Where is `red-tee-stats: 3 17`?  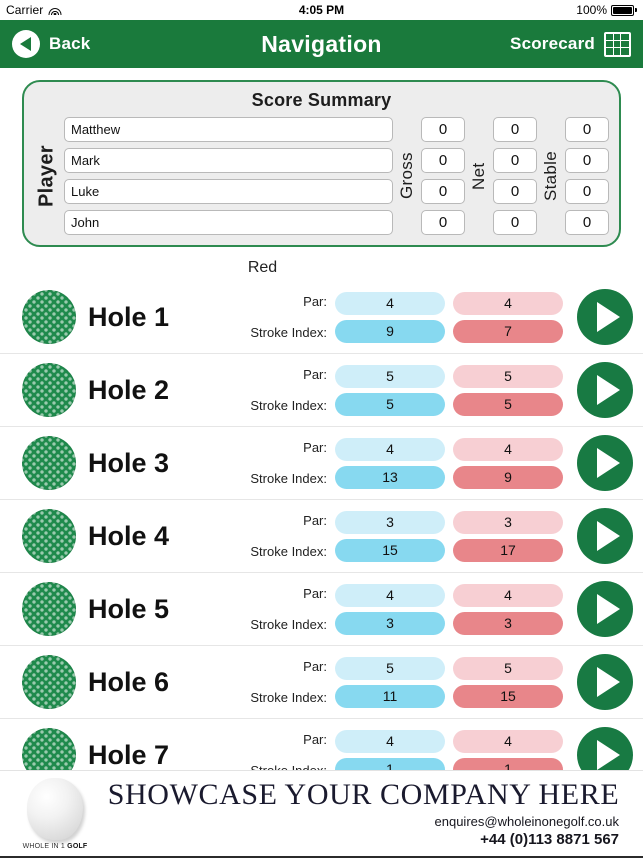 red-tee-stats: 3 17 is located at coordinates (508, 536).